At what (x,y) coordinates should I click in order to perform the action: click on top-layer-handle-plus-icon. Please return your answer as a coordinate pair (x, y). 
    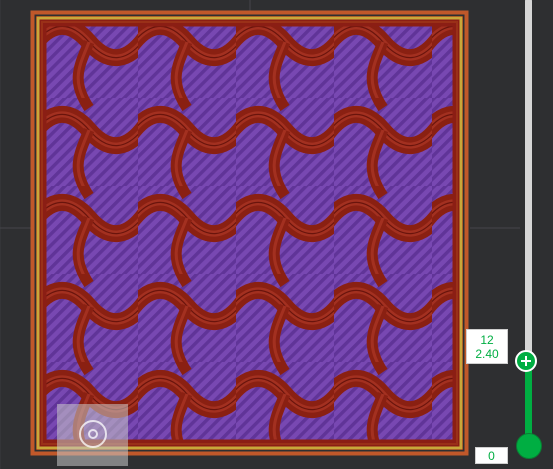
    Looking at the image, I should click on (526, 361).